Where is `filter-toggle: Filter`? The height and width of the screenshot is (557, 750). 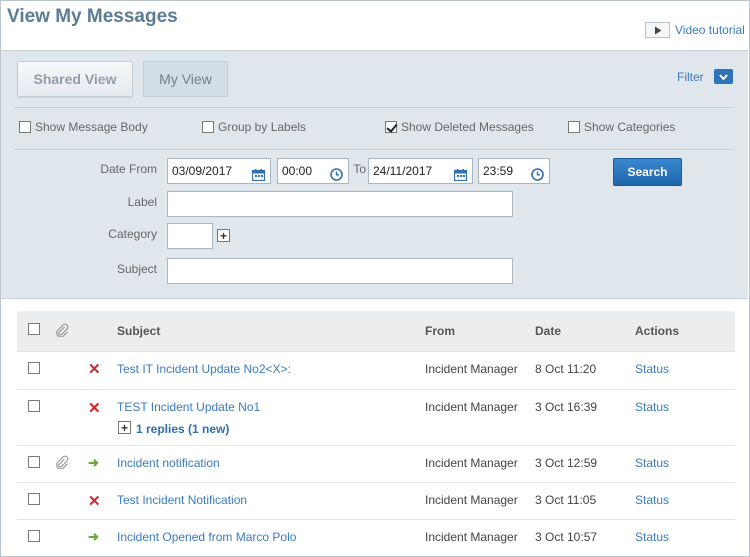
filter-toggle: Filter is located at coordinates (705, 76).